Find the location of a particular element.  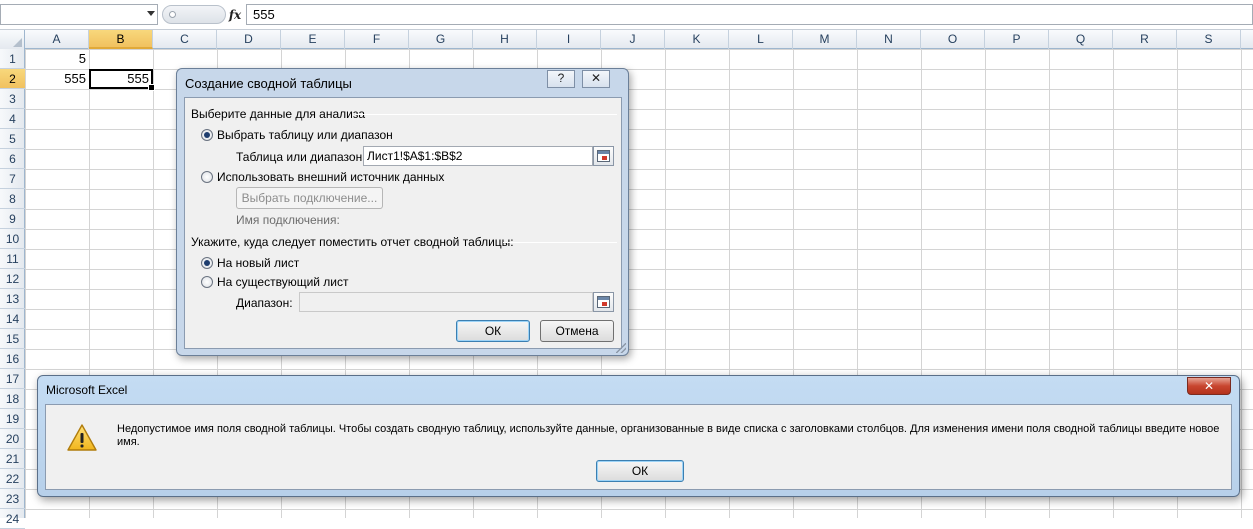

column-header-a: A is located at coordinates (57, 39).